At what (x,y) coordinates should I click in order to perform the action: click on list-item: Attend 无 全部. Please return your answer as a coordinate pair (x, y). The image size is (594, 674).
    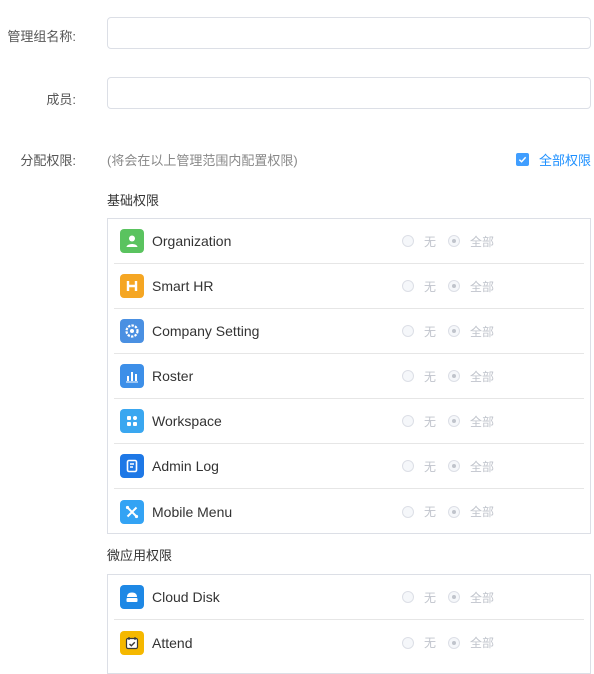
    Looking at the image, I should click on (349, 642).